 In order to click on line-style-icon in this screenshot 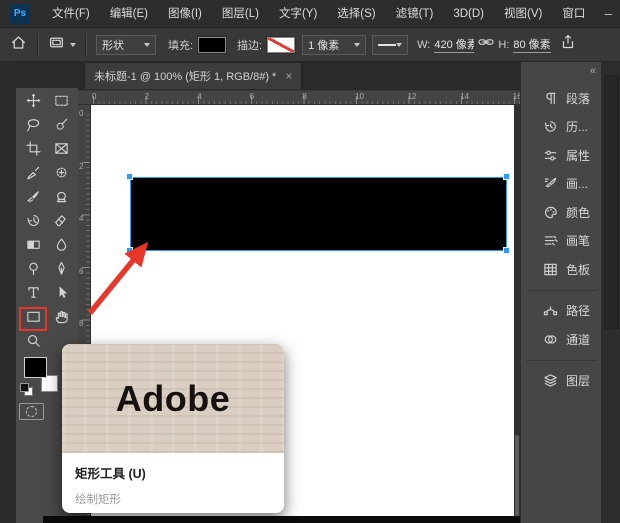, I will do `click(387, 44)`.